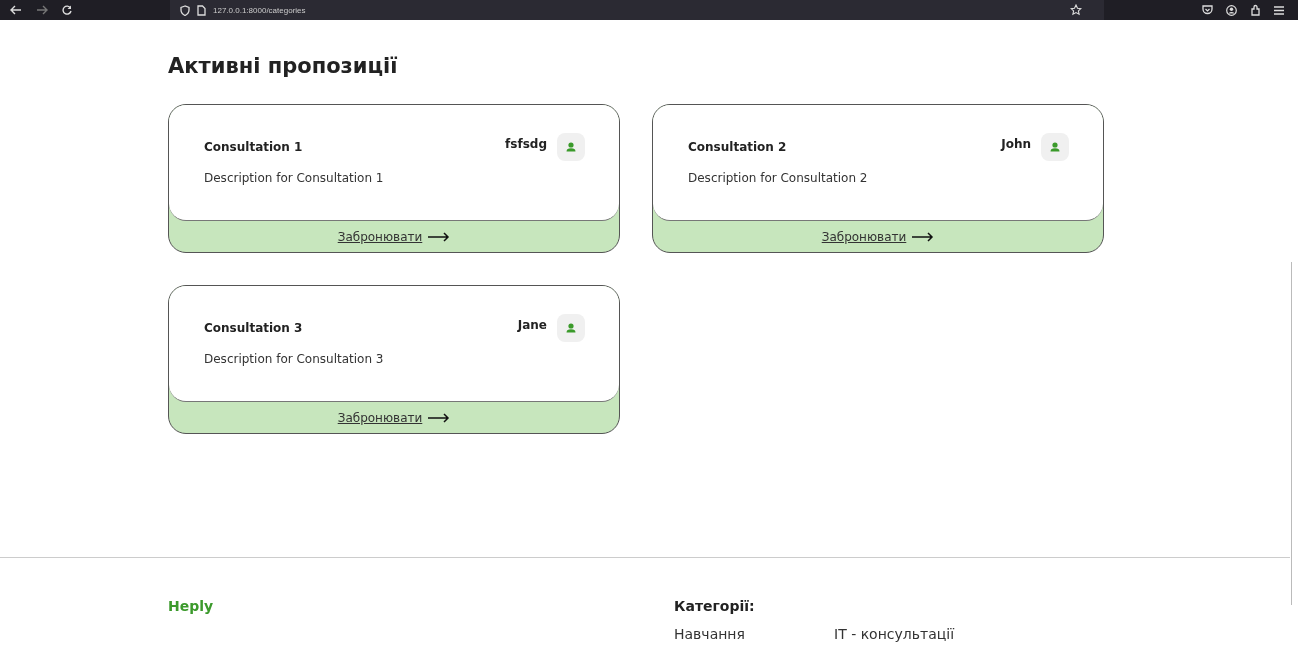 This screenshot has height=666, width=1298. What do you see at coordinates (1255, 10) in the screenshot?
I see `extensions-icon` at bounding box center [1255, 10].